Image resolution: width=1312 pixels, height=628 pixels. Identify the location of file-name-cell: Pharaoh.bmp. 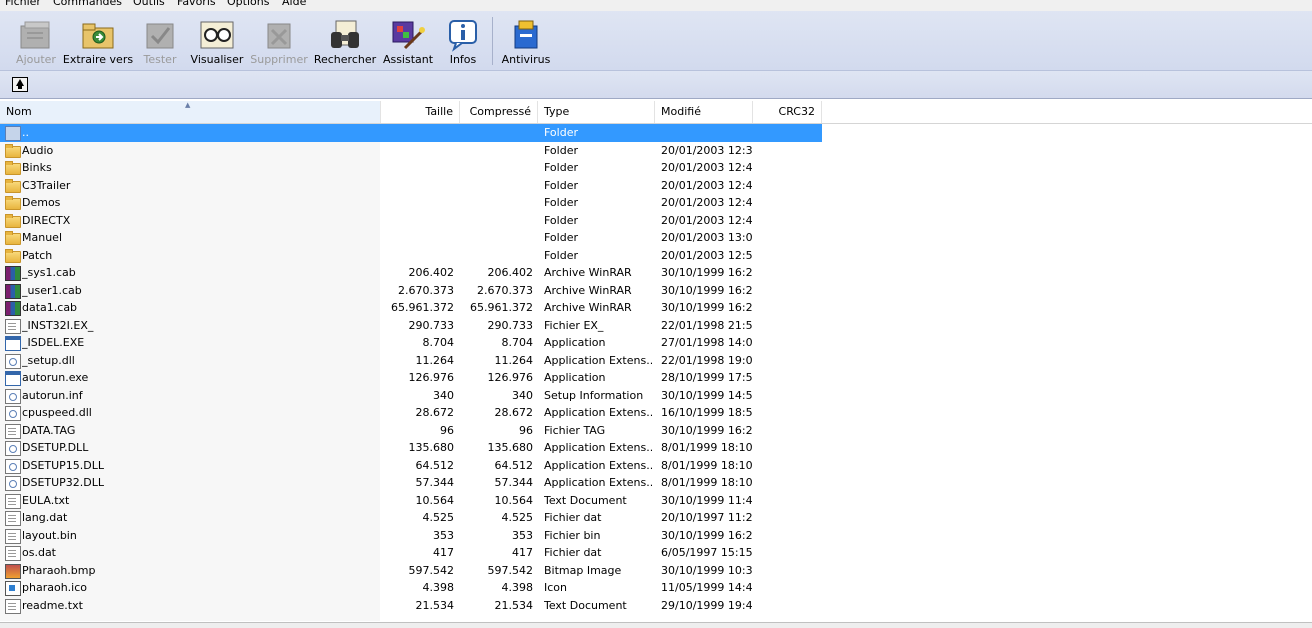
(59, 570).